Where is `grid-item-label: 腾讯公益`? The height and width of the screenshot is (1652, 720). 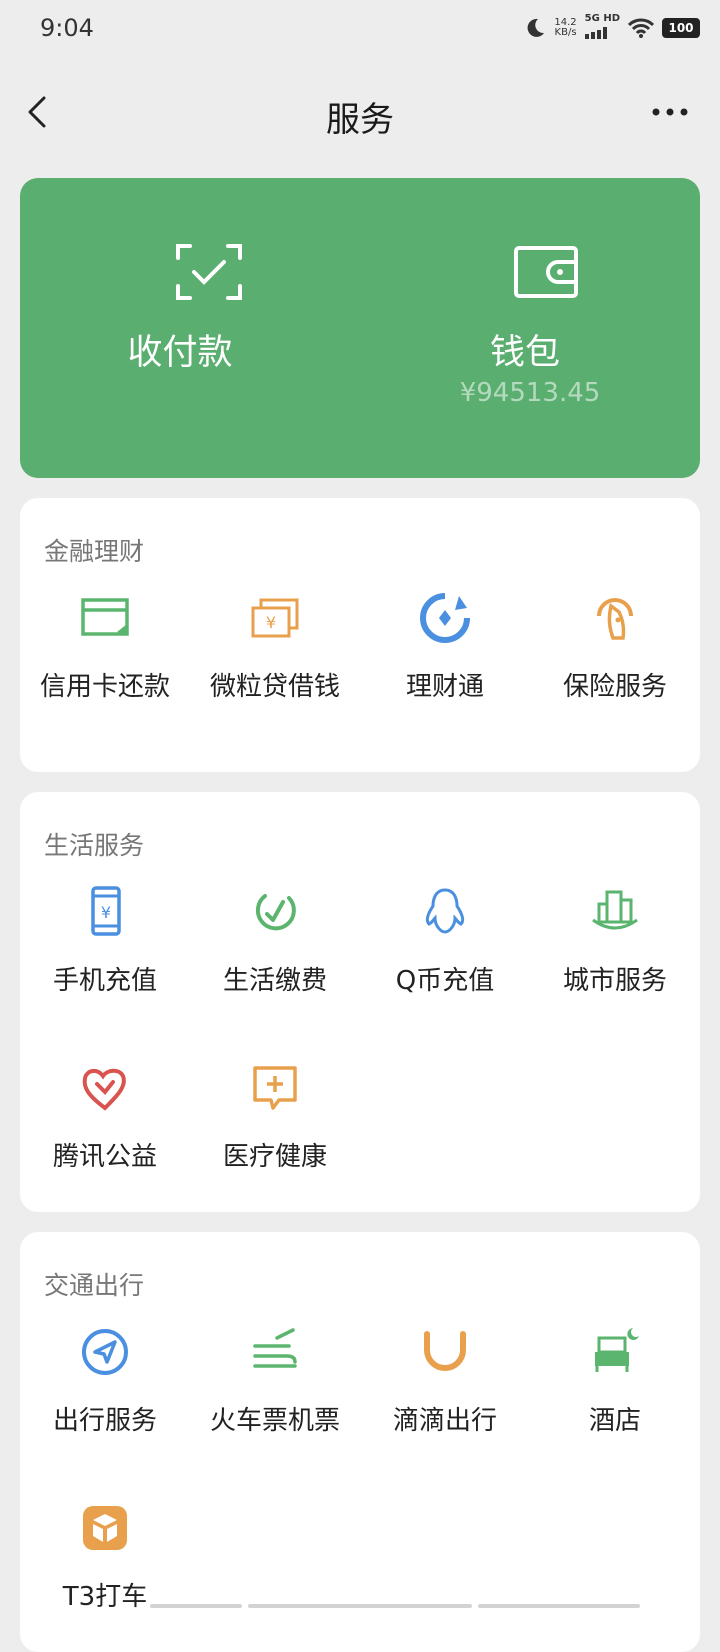 grid-item-label: 腾讯公益 is located at coordinates (104, 1157).